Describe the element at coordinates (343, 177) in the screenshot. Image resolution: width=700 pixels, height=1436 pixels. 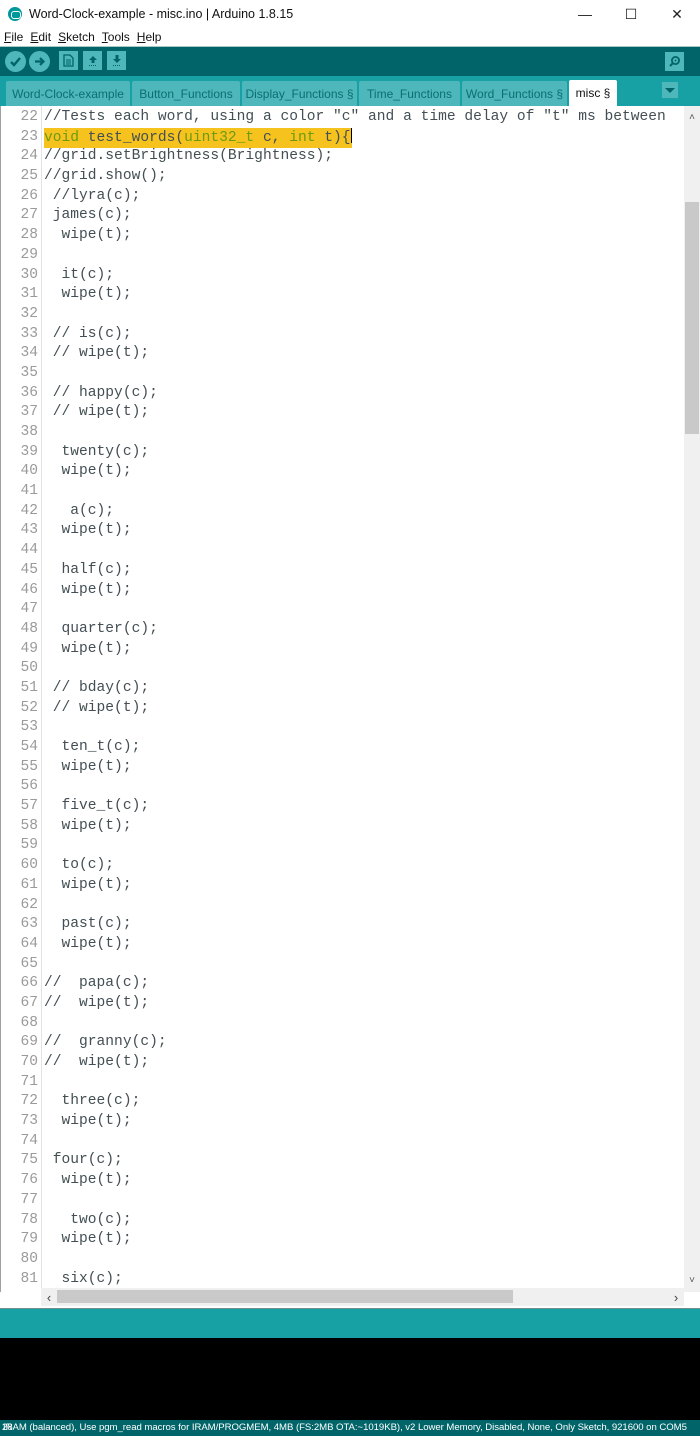
I see `code-line: 25 //grid.show();` at that location.